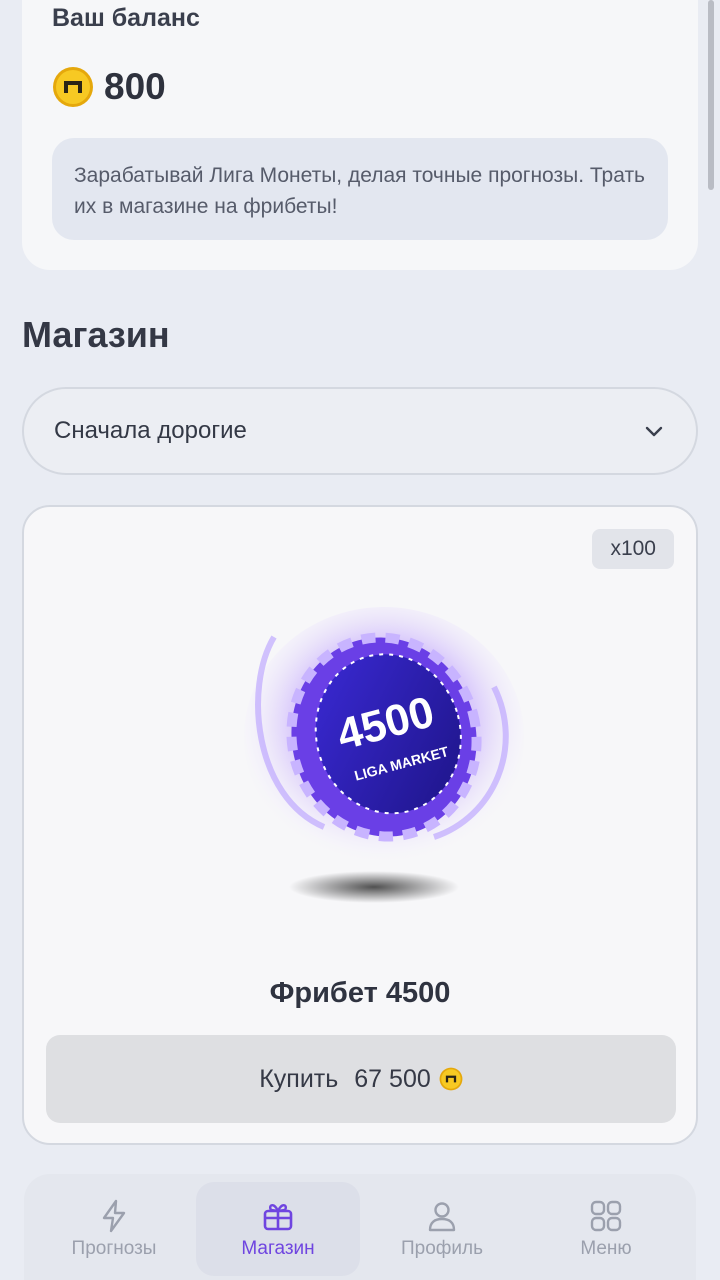 This screenshot has height=1280, width=720. What do you see at coordinates (278, 1217) in the screenshot?
I see `gift-icon` at bounding box center [278, 1217].